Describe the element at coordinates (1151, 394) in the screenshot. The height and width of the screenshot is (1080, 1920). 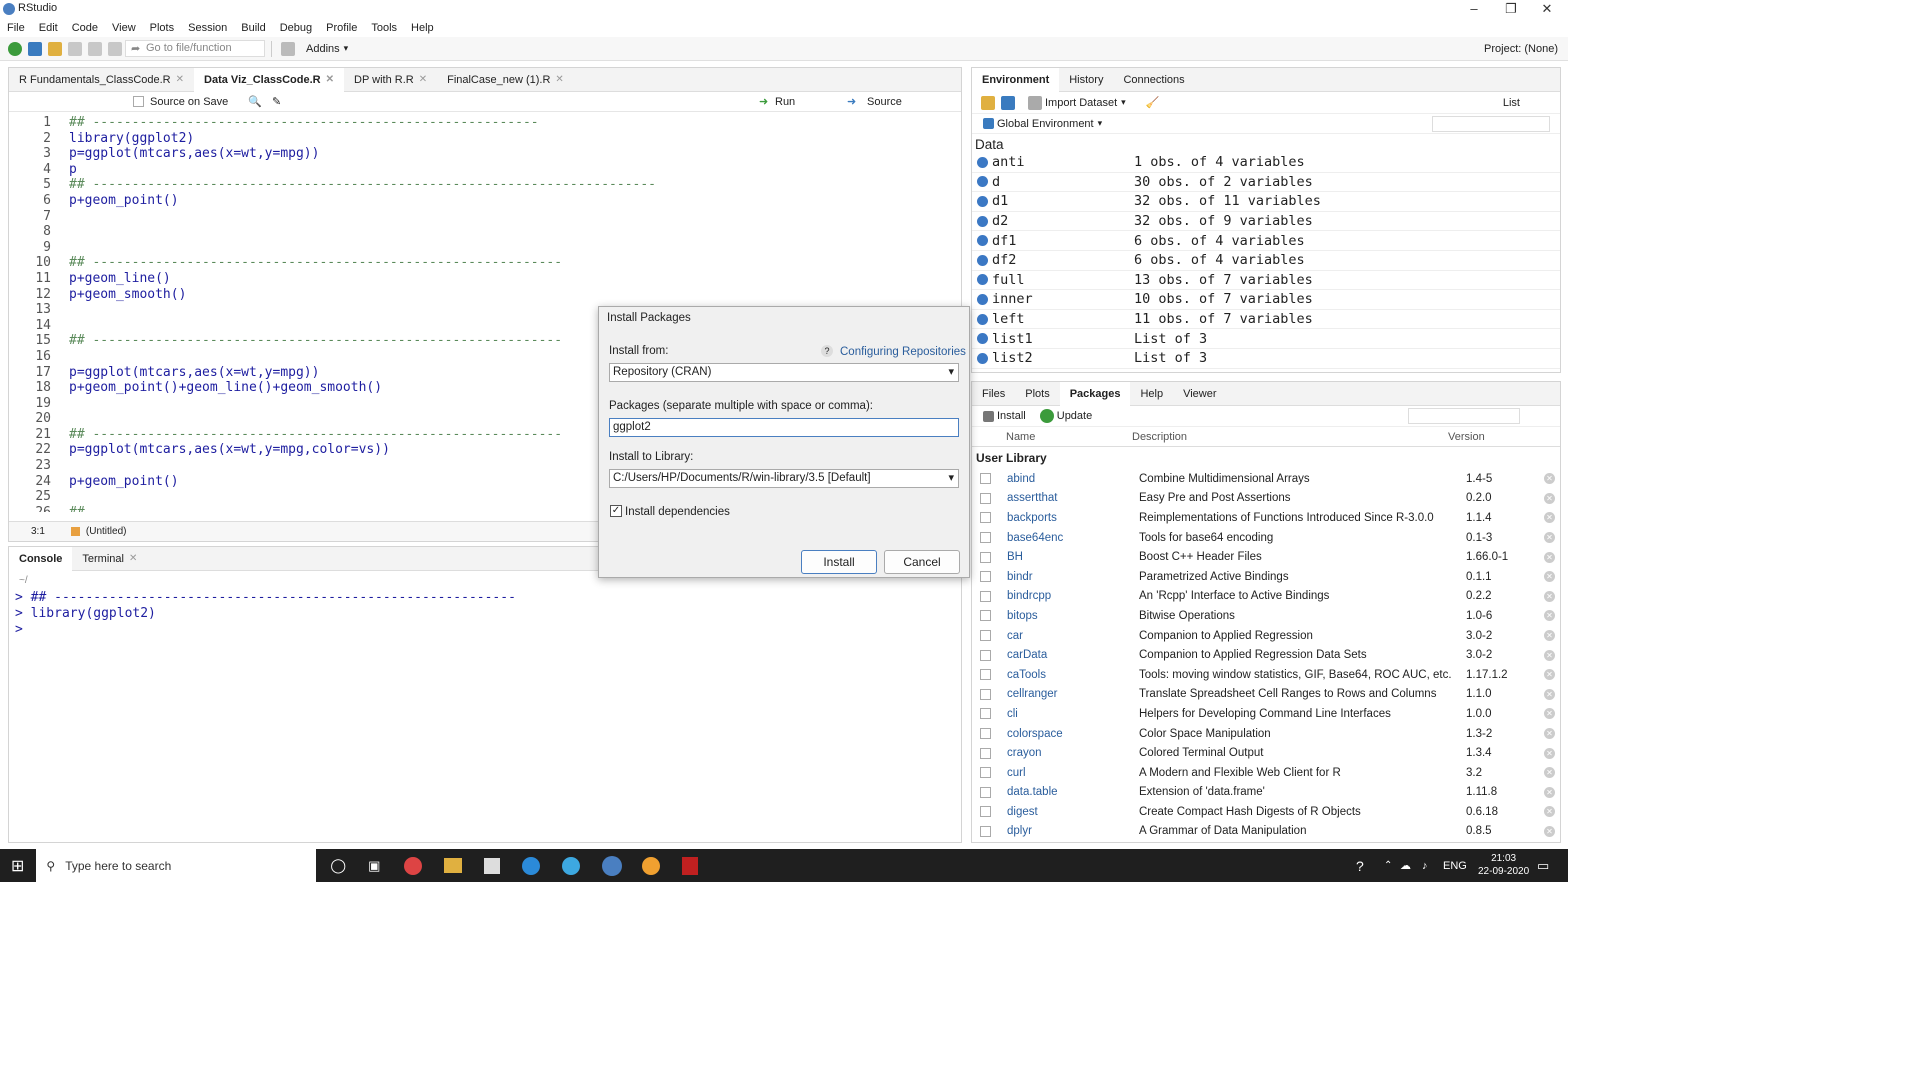
I see `tab-help: Help` at that location.